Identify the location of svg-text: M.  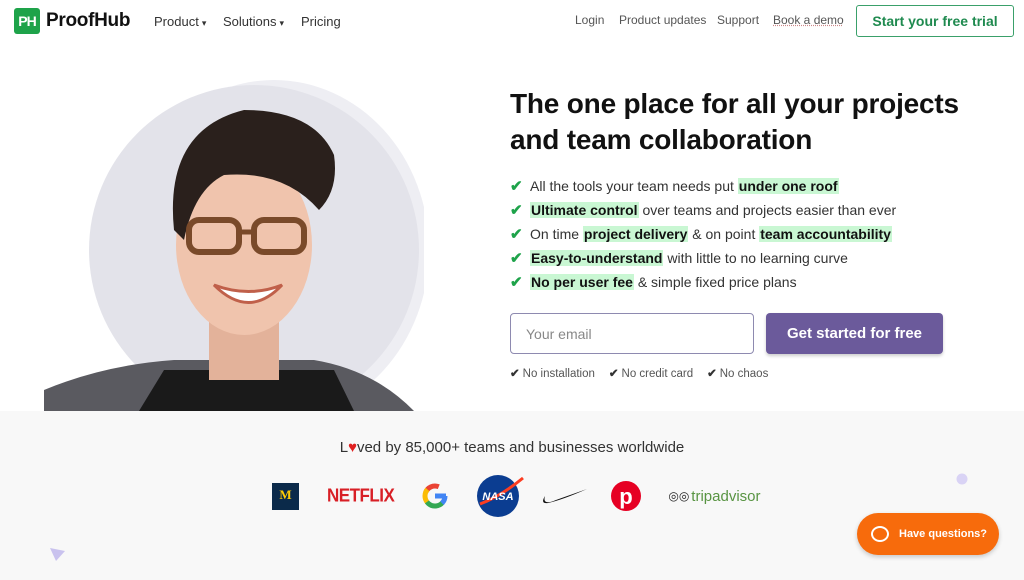
(285, 494).